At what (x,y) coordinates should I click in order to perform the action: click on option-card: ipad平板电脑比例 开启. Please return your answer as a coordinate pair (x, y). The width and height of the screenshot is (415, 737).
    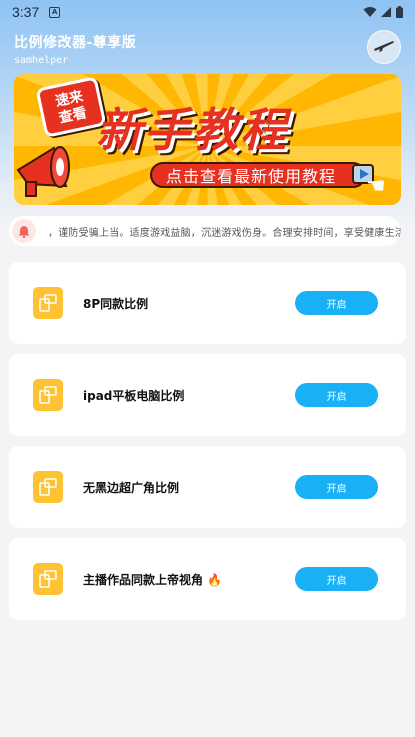
    Looking at the image, I should click on (207, 395).